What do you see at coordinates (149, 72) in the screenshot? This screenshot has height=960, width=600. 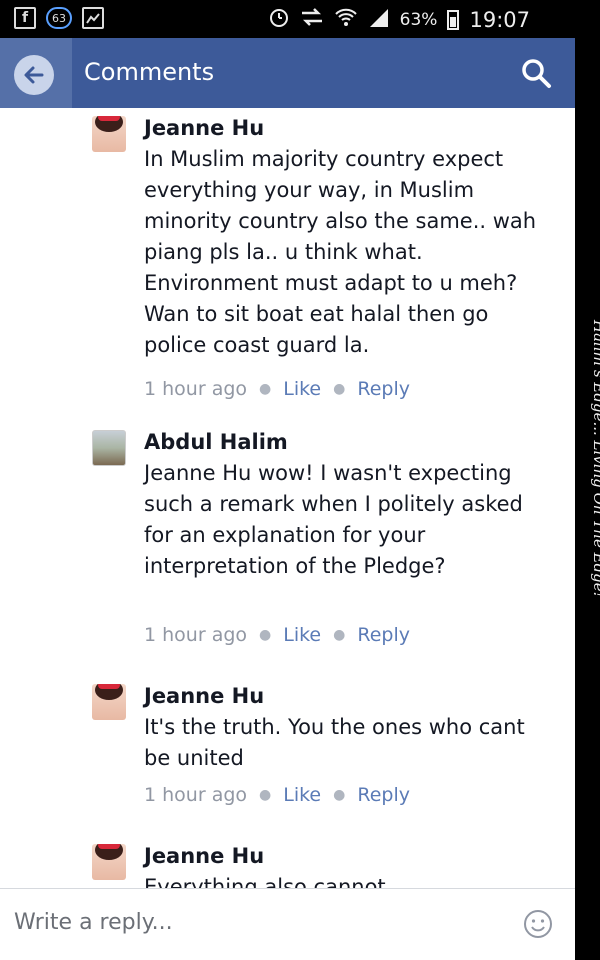 I see `page-title: Comments` at bounding box center [149, 72].